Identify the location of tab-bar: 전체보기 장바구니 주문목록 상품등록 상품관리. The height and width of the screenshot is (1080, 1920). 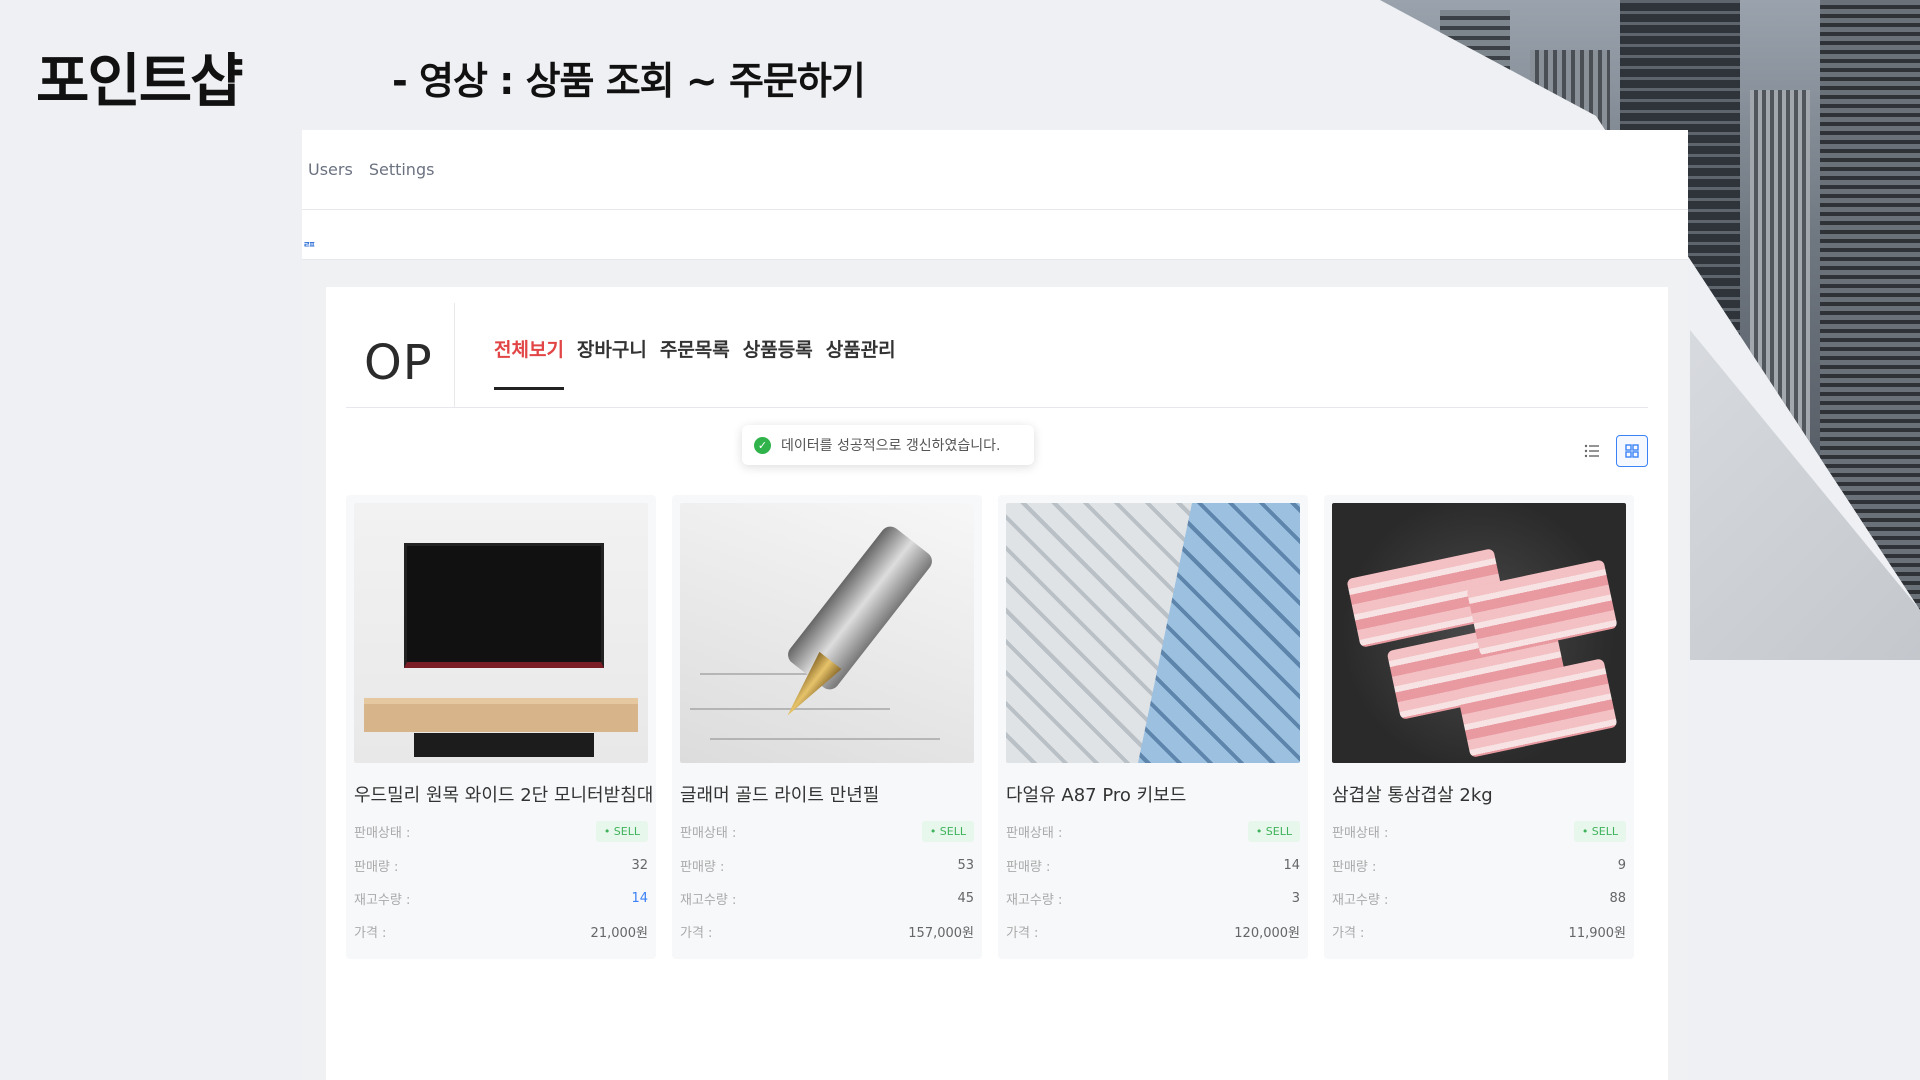
(695, 362).